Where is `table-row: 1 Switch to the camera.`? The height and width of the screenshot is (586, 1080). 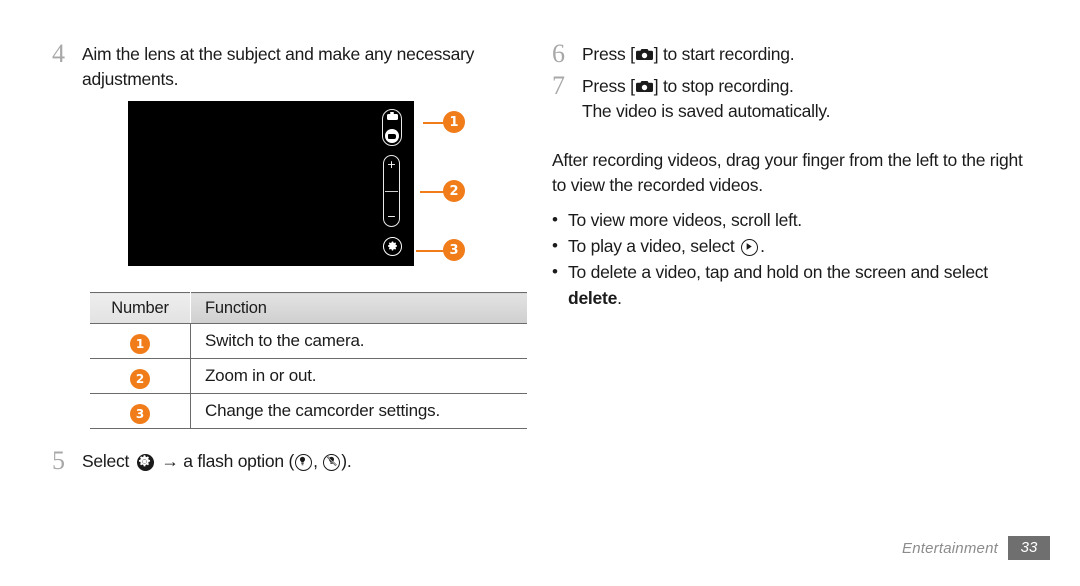
table-row: 1 Switch to the camera. is located at coordinates (308, 341).